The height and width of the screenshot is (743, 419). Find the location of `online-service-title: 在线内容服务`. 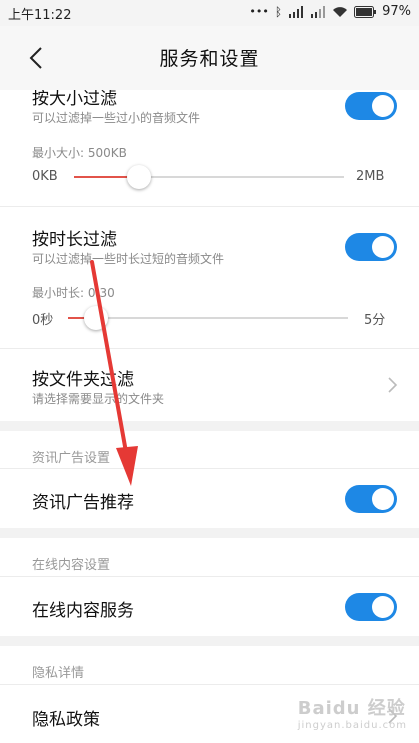

online-service-title: 在线内容服务 is located at coordinates (83, 611).